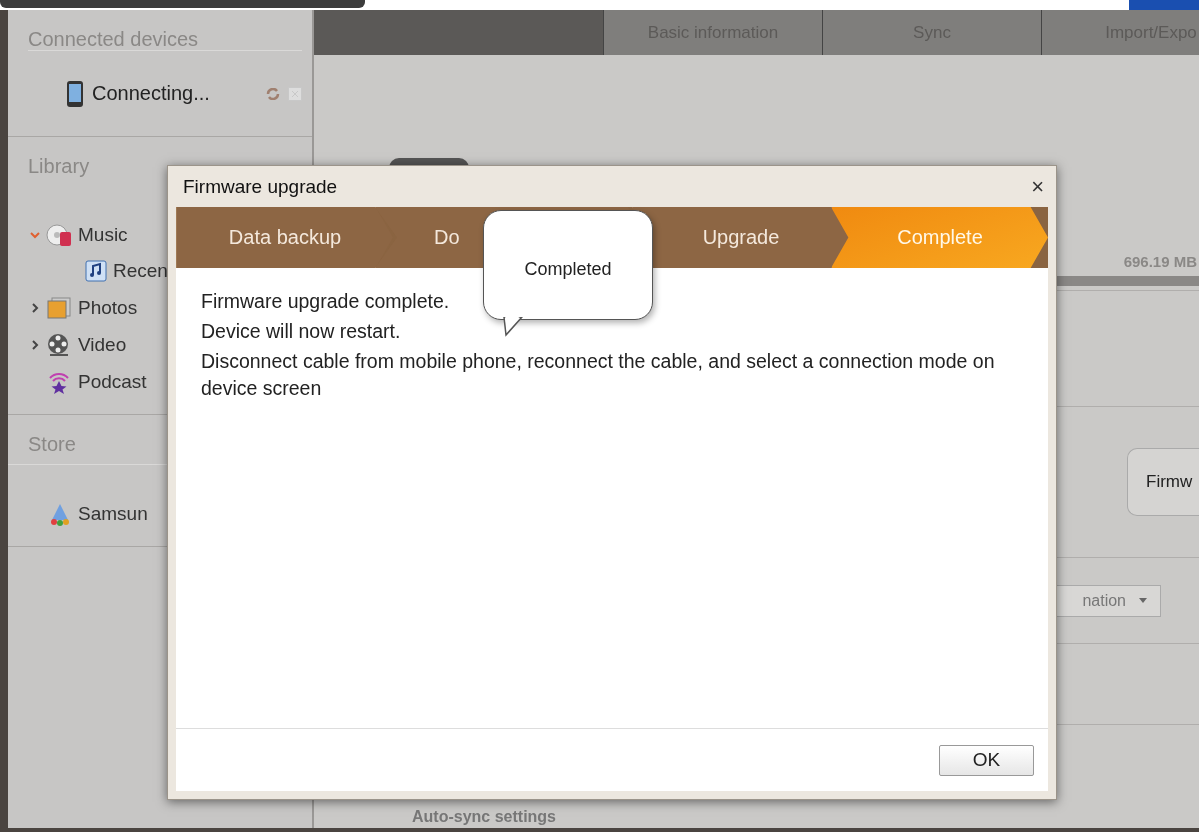  Describe the element at coordinates (102, 344) in the screenshot. I see `library-item: Video` at that location.